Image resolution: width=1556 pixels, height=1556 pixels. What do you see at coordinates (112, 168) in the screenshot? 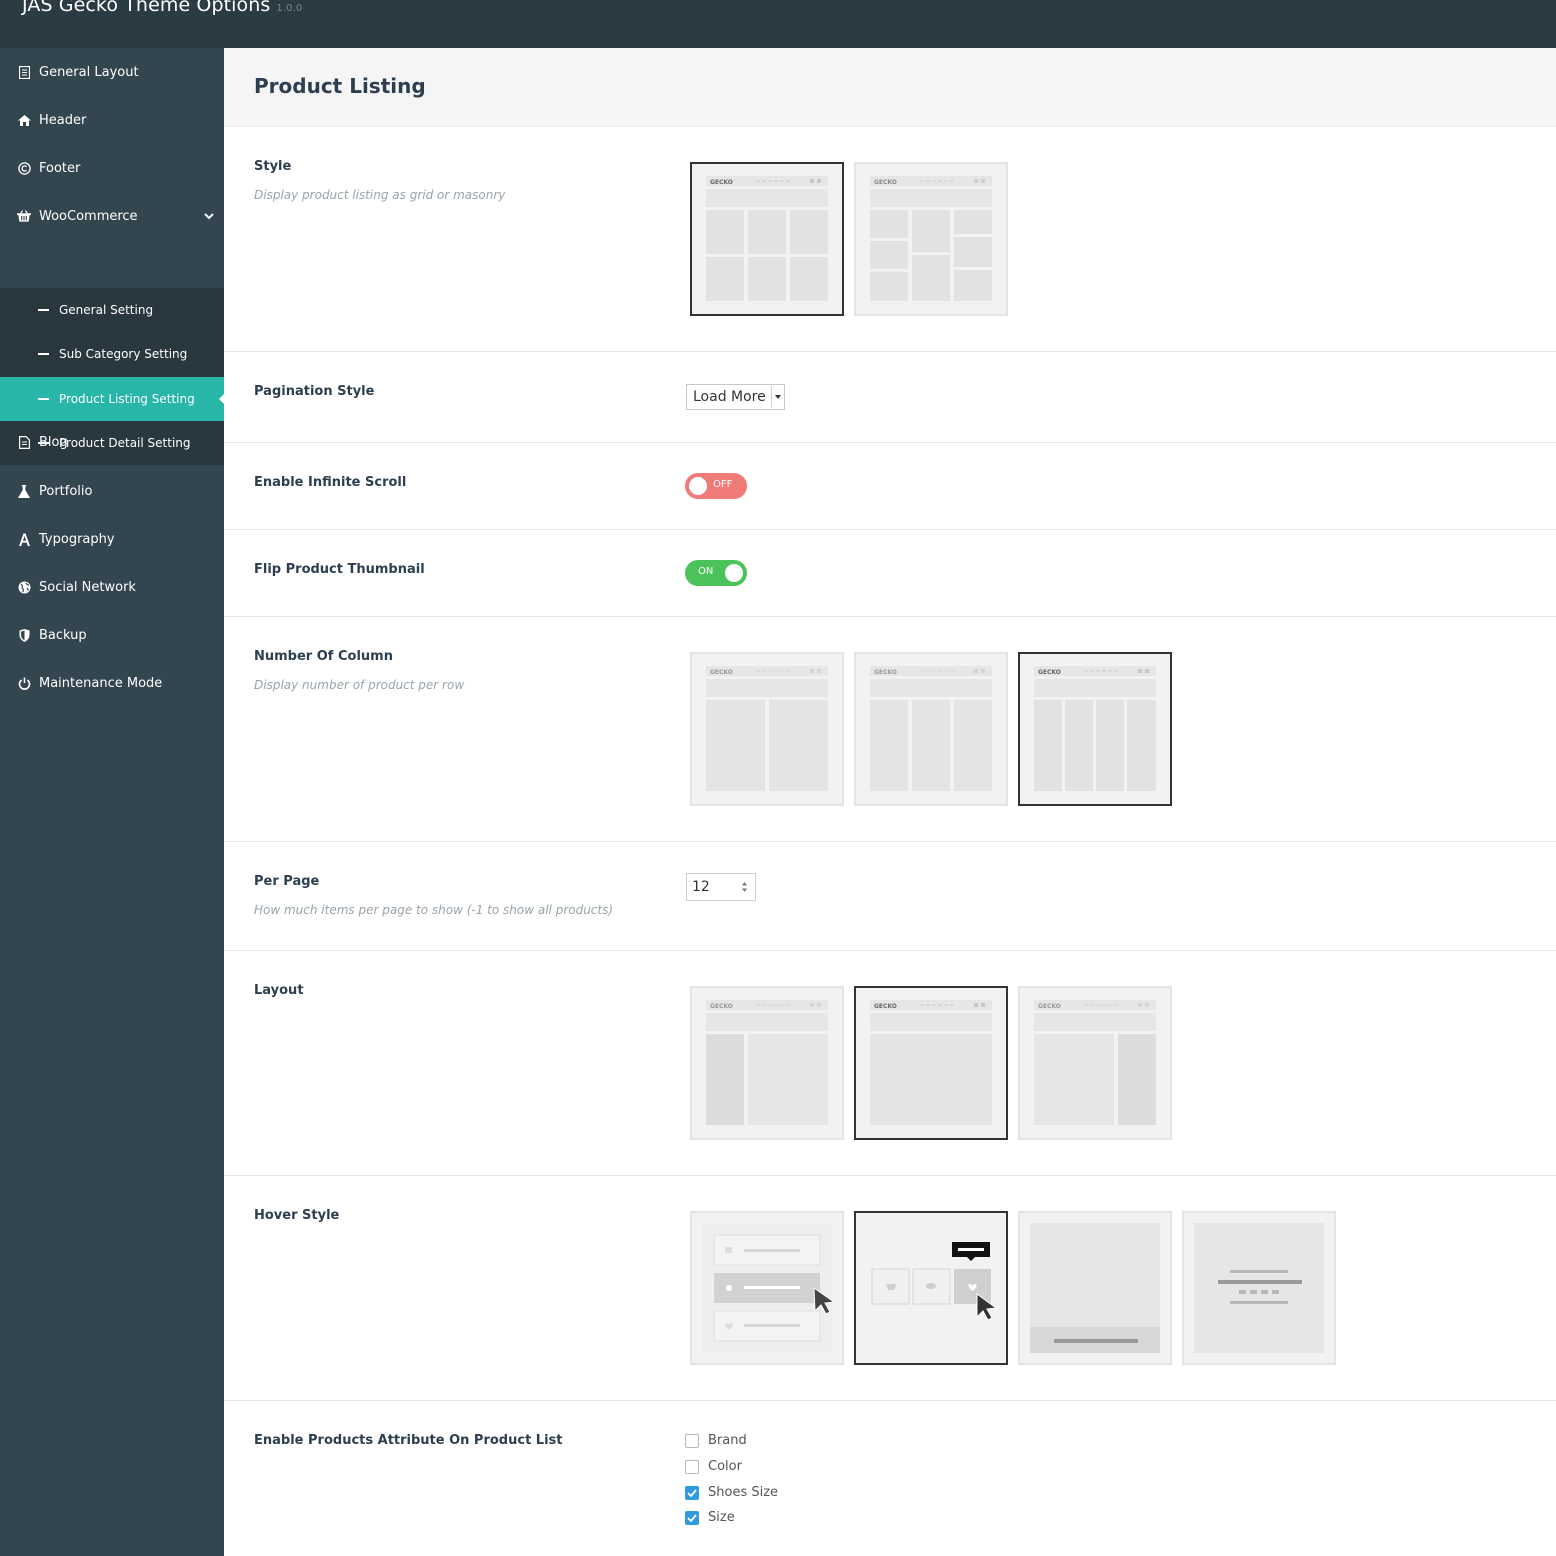
I see `sidebar-item-footer: Footer` at bounding box center [112, 168].